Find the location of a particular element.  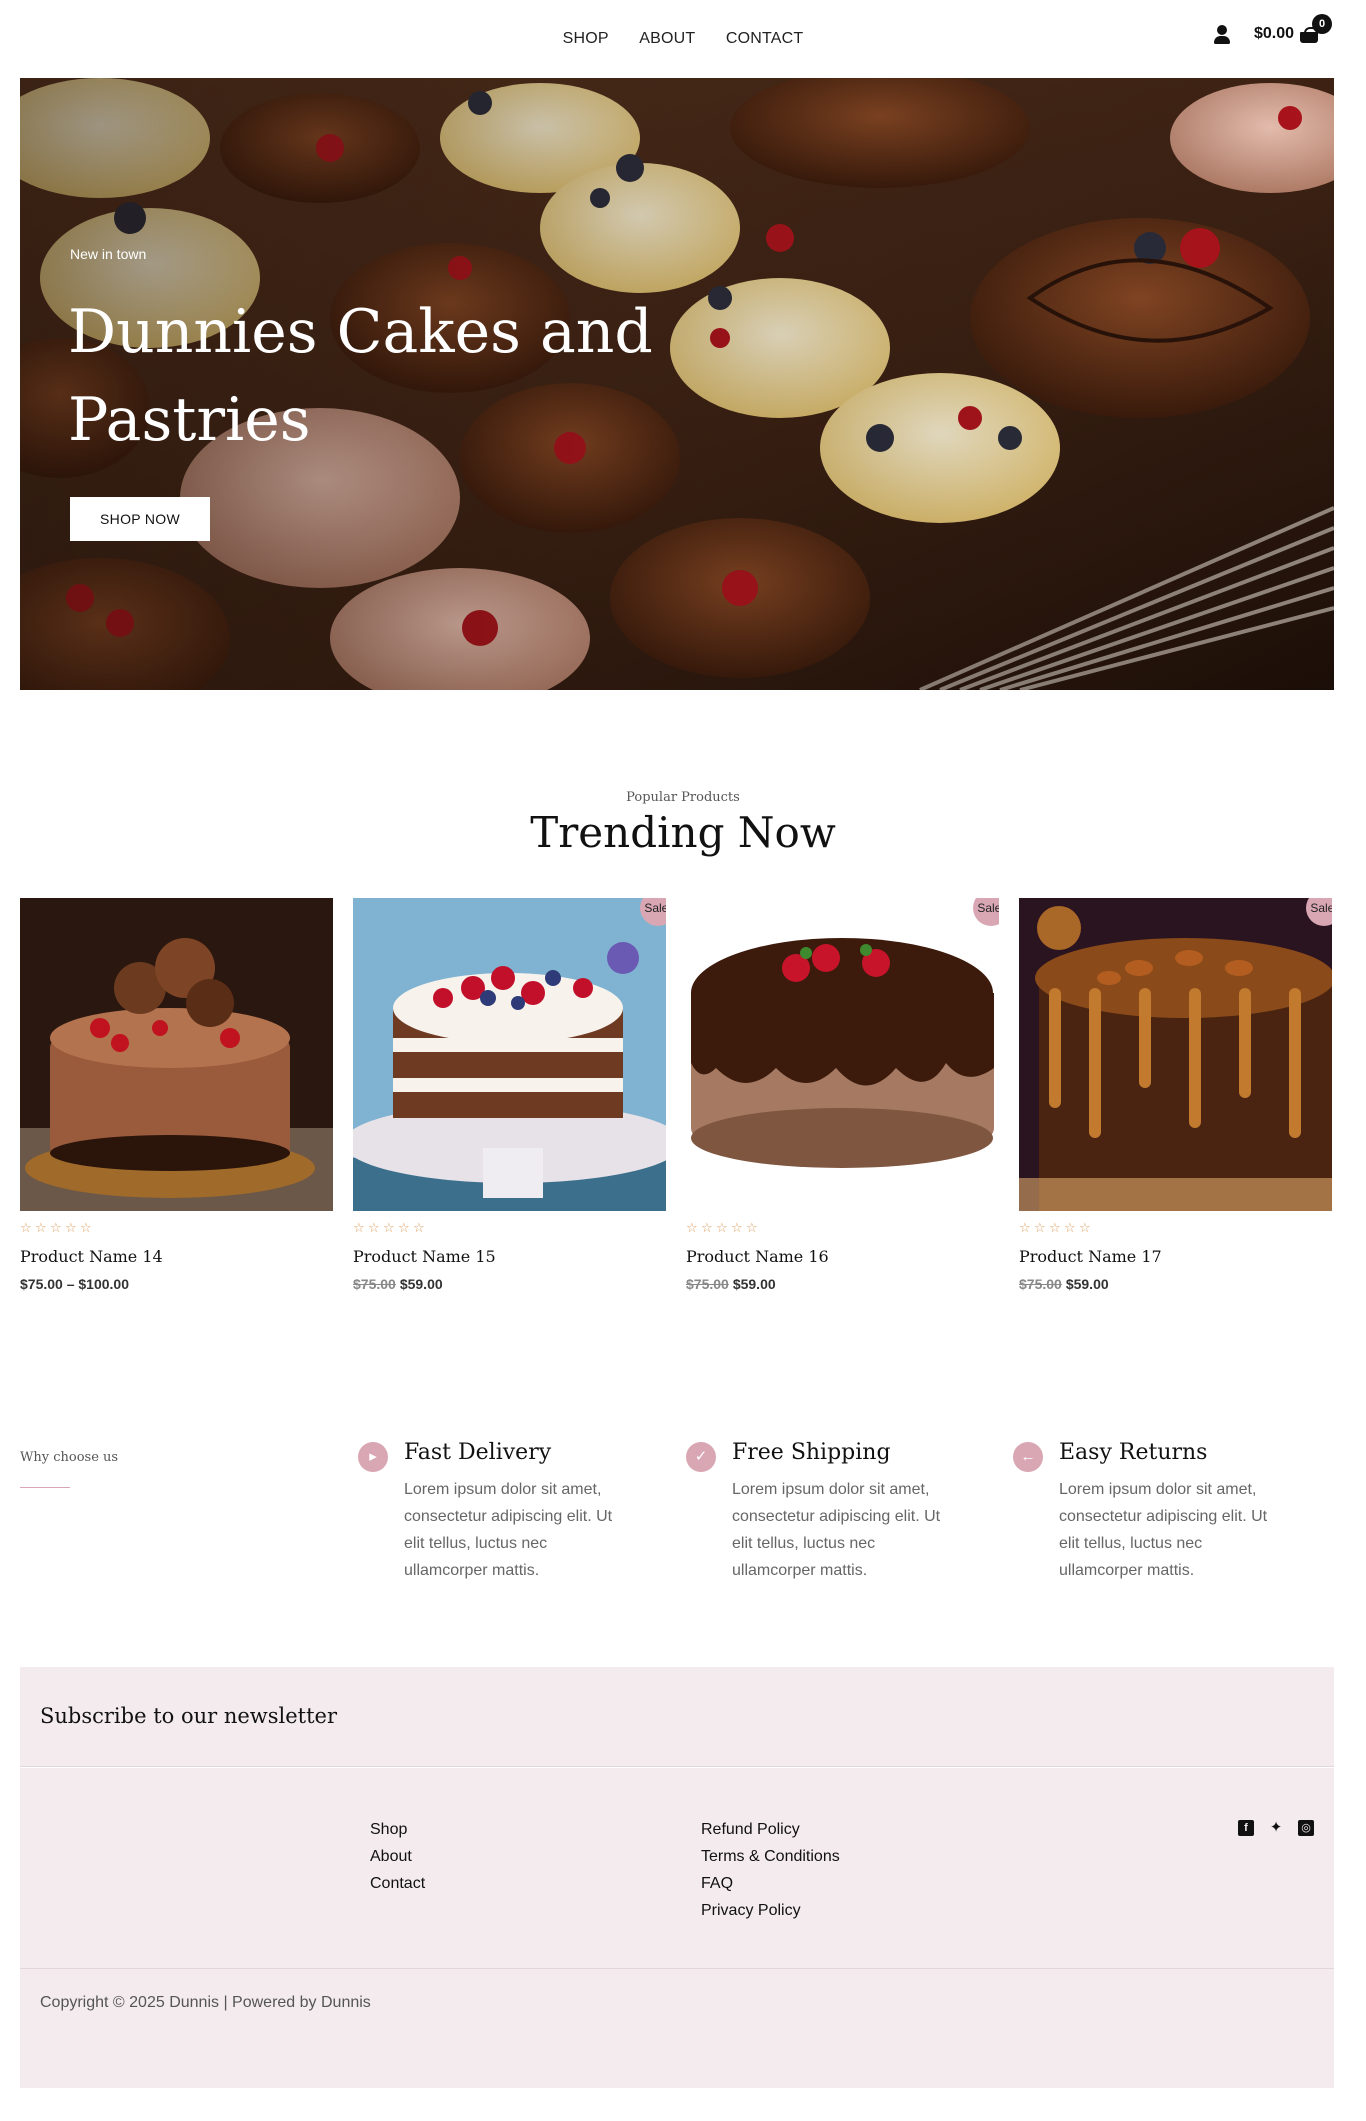

nav-about: ABOUT is located at coordinates (667, 39).